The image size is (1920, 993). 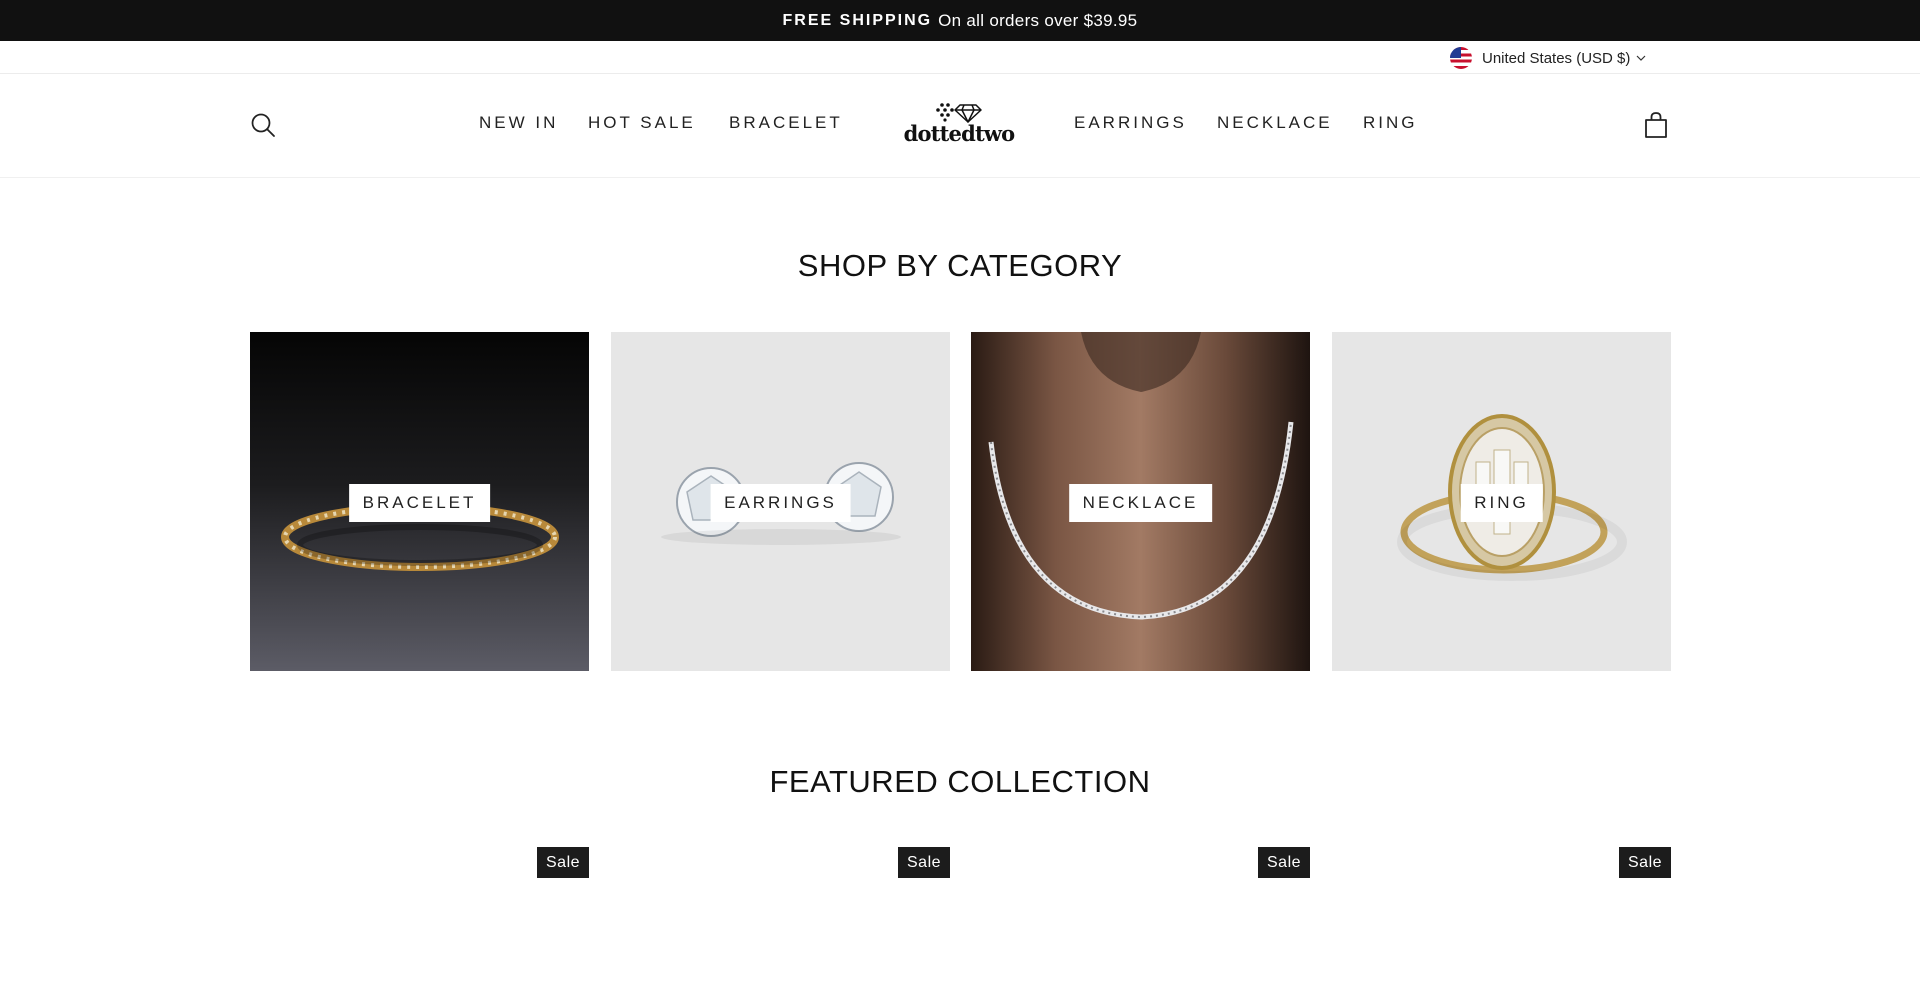 I want to click on nav-new-in: NEW IN, so click(x=518, y=123).